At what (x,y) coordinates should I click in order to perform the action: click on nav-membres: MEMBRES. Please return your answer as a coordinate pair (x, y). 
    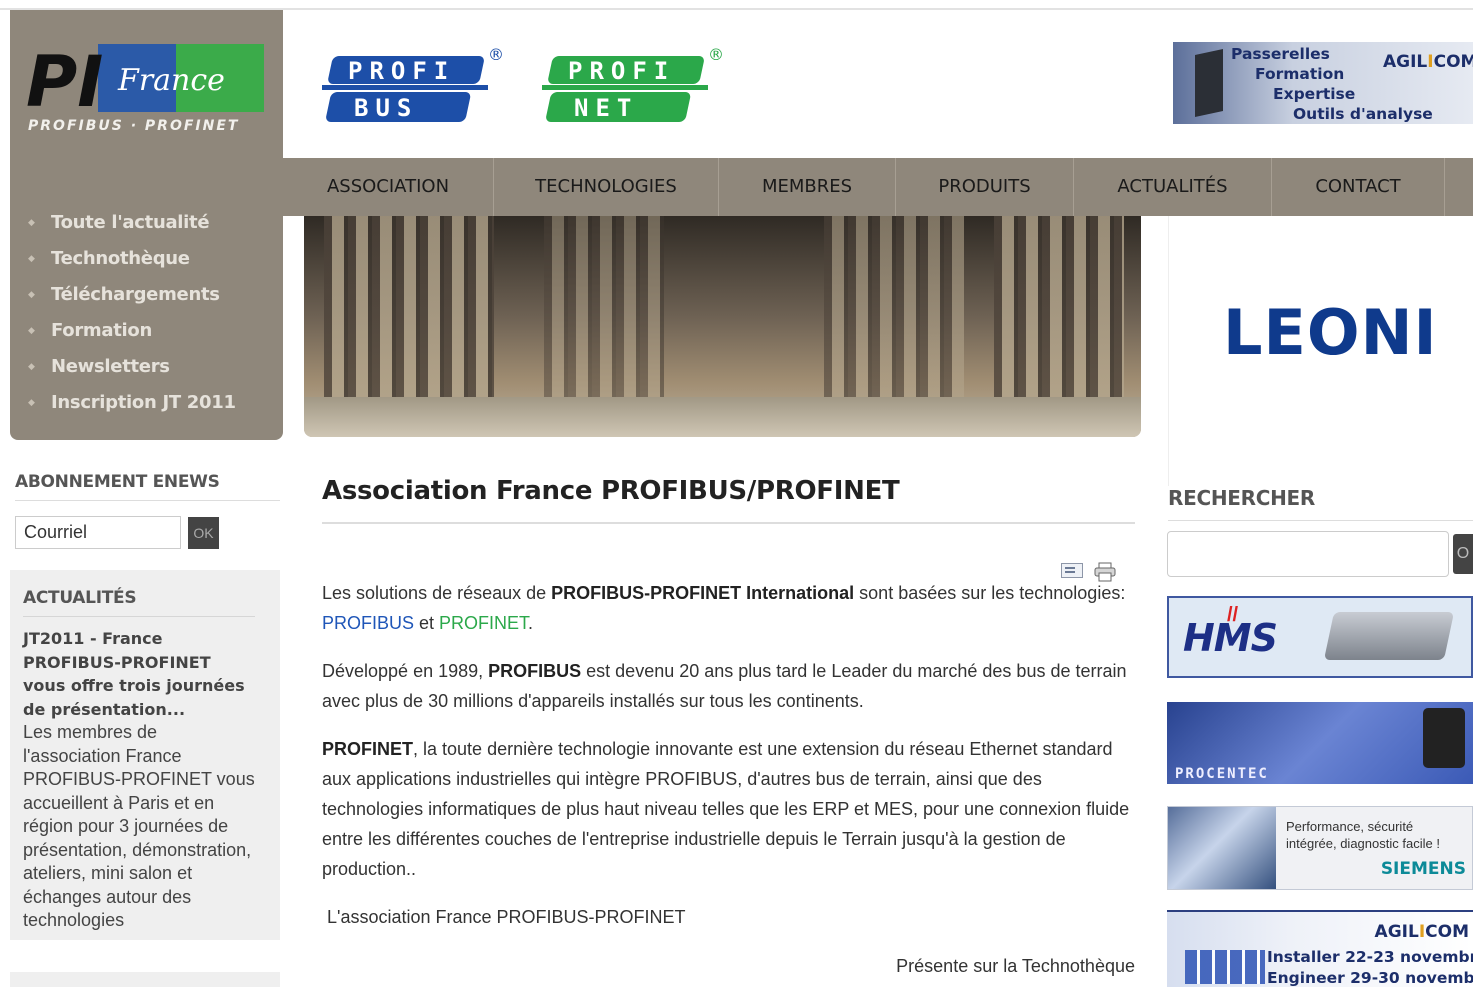
    Looking at the image, I should click on (807, 187).